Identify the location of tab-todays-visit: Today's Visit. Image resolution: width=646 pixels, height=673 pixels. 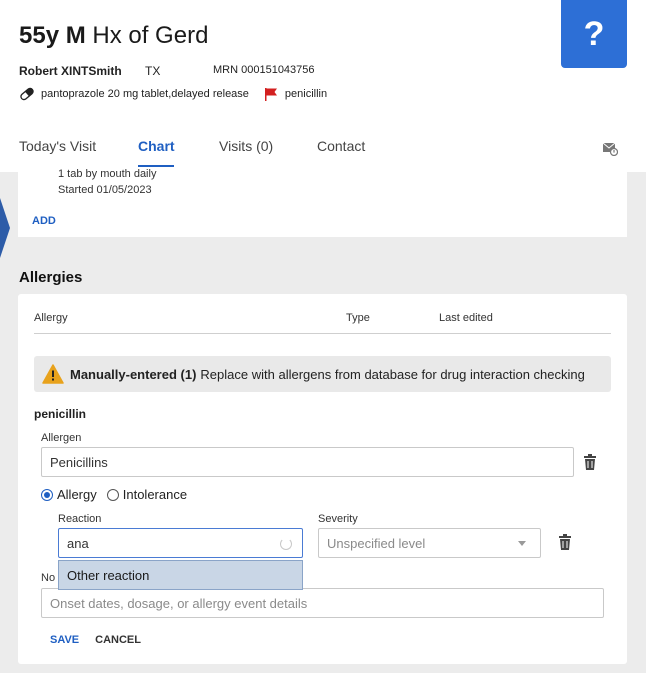
(57, 146).